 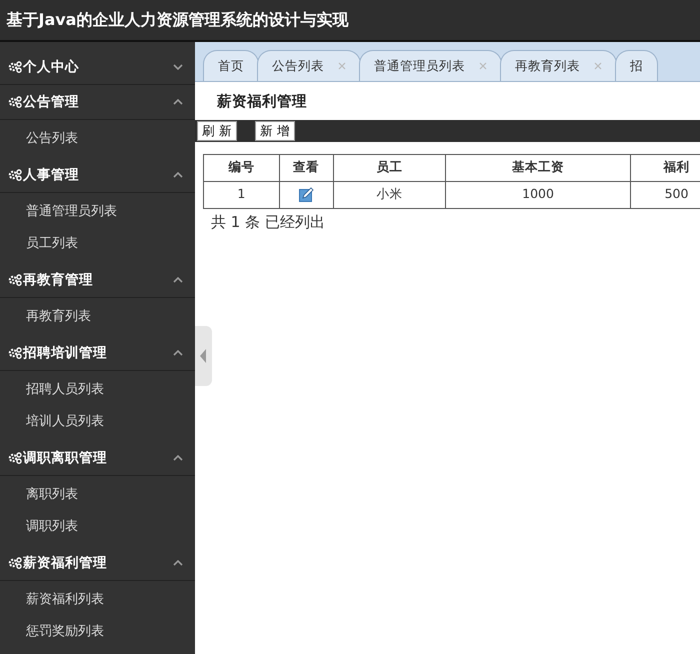 What do you see at coordinates (665, 168) in the screenshot?
I see `column-header: 福利` at bounding box center [665, 168].